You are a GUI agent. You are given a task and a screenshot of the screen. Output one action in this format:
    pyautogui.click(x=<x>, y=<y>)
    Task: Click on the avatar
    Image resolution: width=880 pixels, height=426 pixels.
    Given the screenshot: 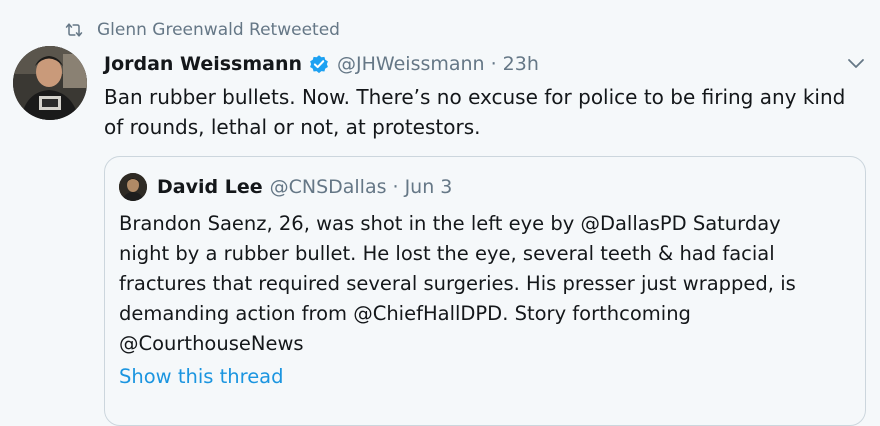 What is the action you would take?
    pyautogui.click(x=50, y=83)
    